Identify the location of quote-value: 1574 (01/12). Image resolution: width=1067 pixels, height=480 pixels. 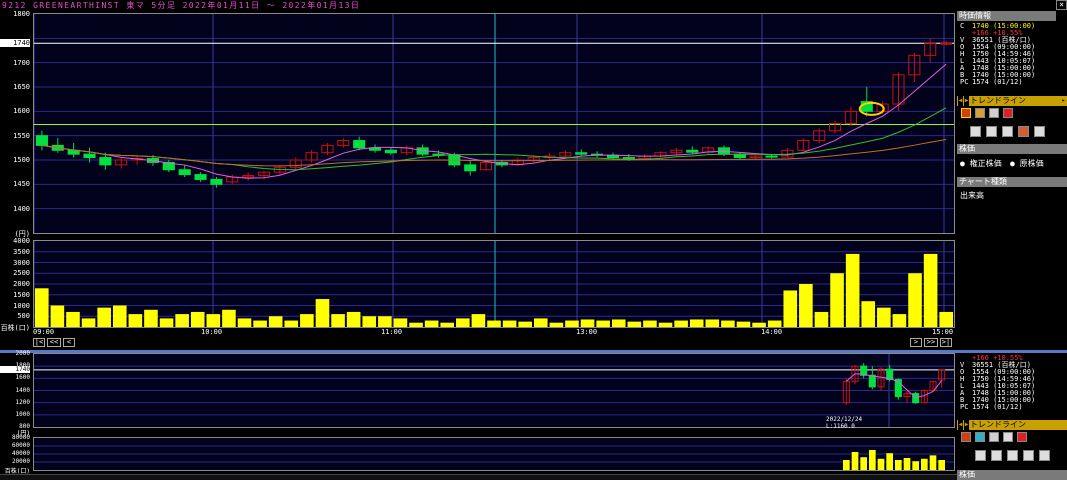
(997, 82).